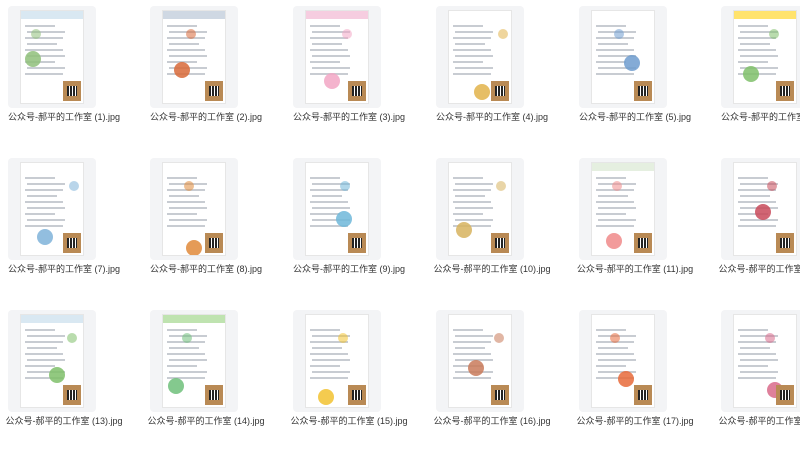  I want to click on file-name-label: 公众号-郝平的工作室 (5).jpg, so click(634, 117).